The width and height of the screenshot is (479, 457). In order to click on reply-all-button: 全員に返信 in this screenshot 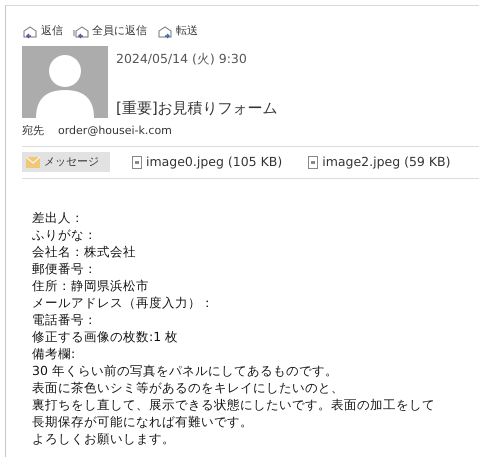, I will do `click(110, 31)`.